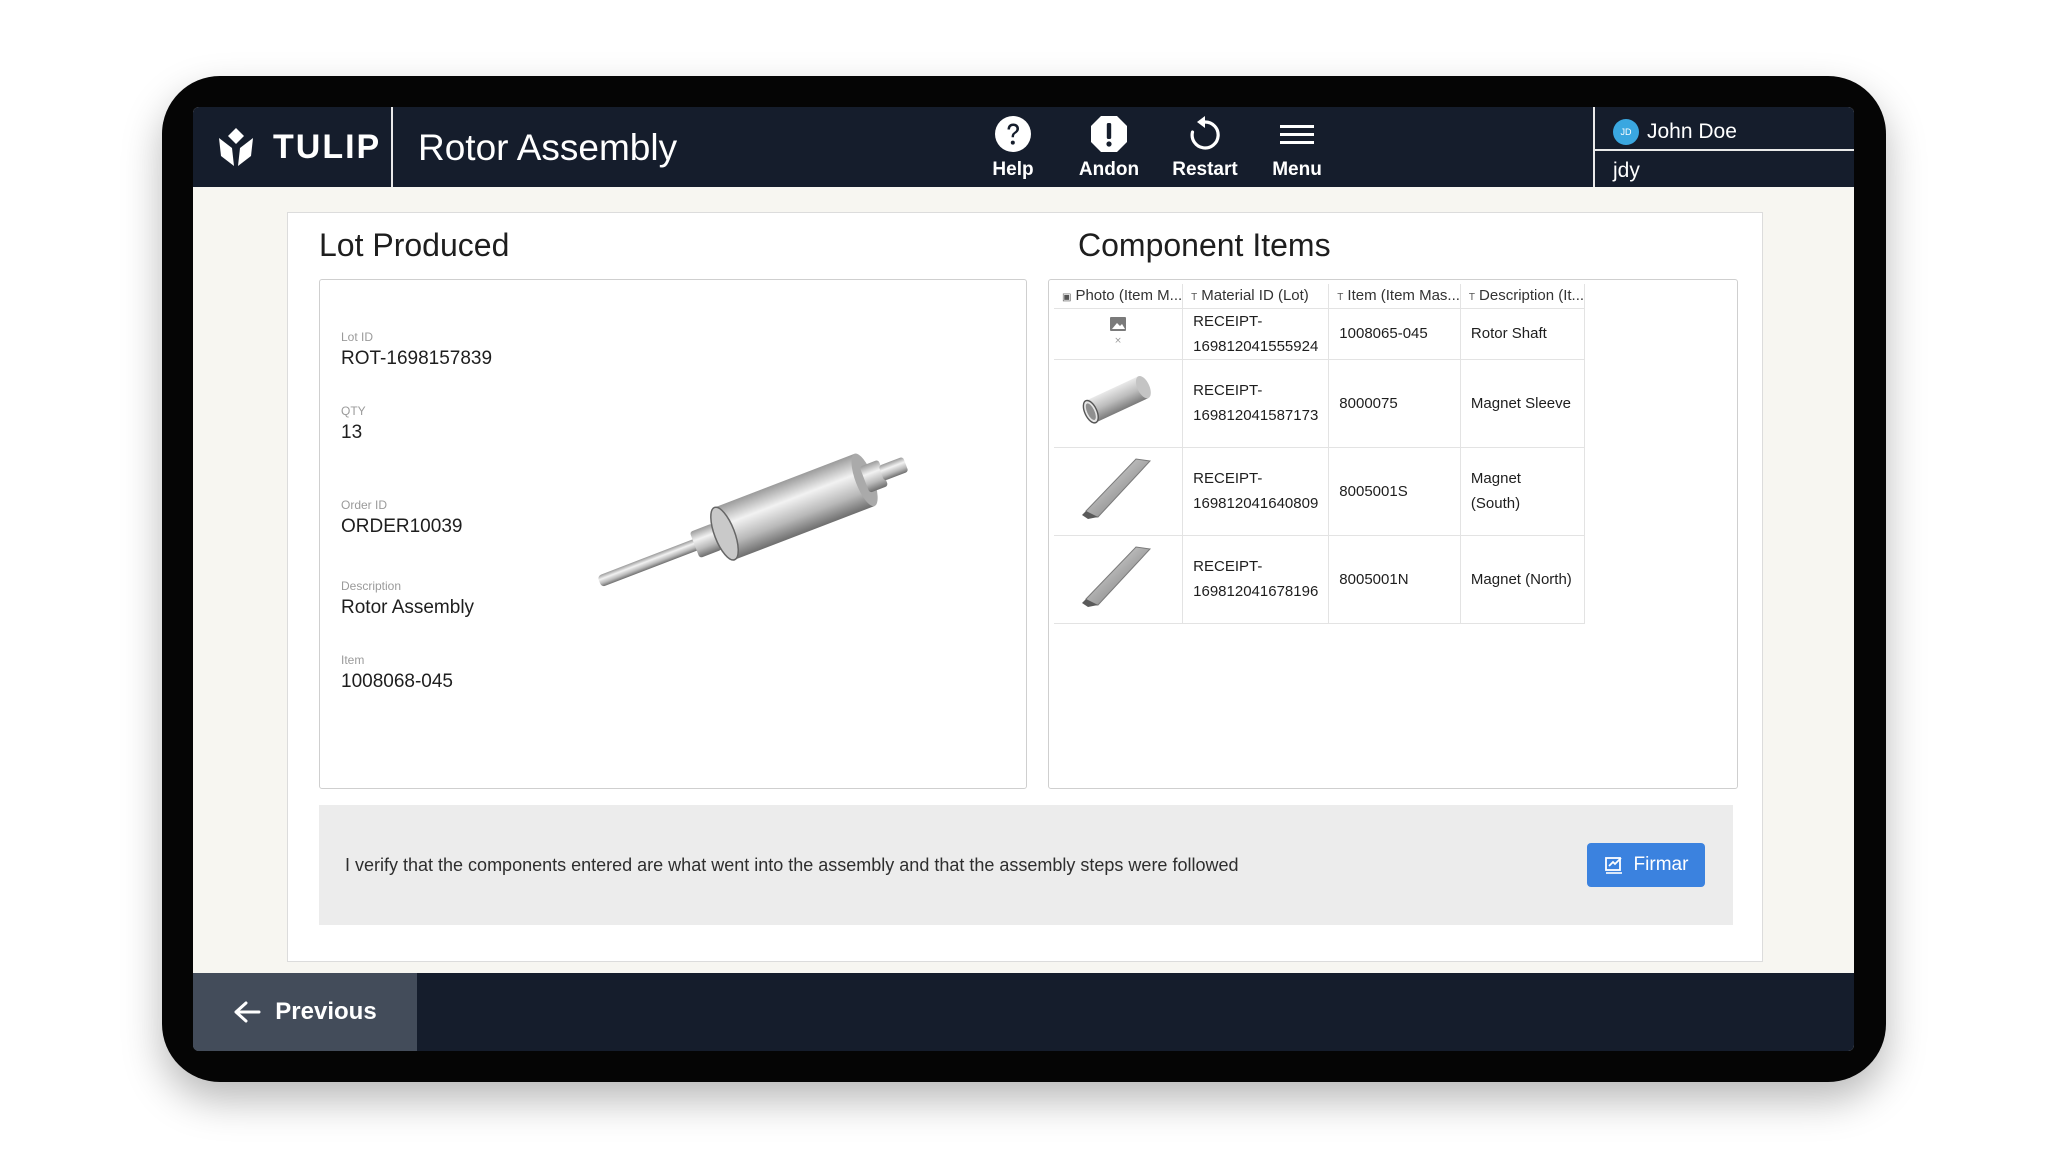  What do you see at coordinates (1204, 245) in the screenshot?
I see `component-items-title: Component Items` at bounding box center [1204, 245].